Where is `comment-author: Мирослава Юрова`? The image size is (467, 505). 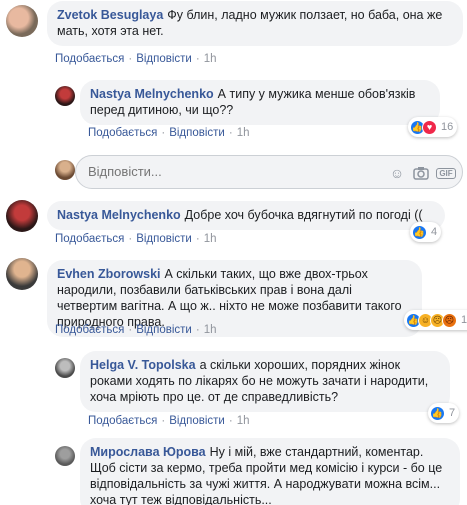
comment-author: Мирослава Юрова is located at coordinates (148, 452).